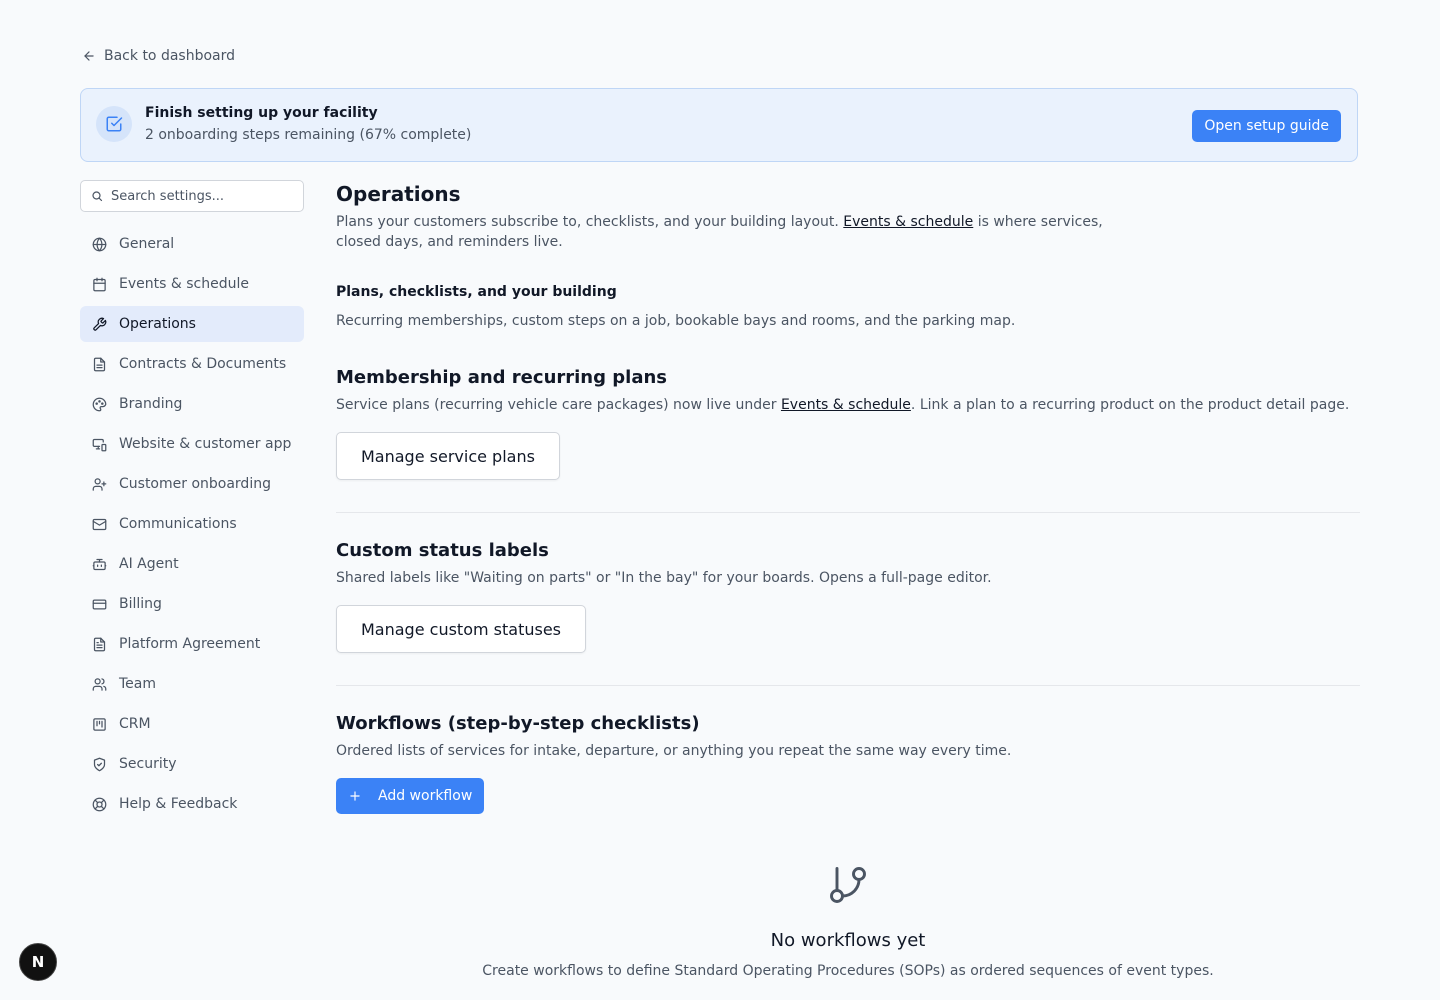 Image resolution: width=1440 pixels, height=1000 pixels. I want to click on add-workflow-button: Add workflow, so click(410, 796).